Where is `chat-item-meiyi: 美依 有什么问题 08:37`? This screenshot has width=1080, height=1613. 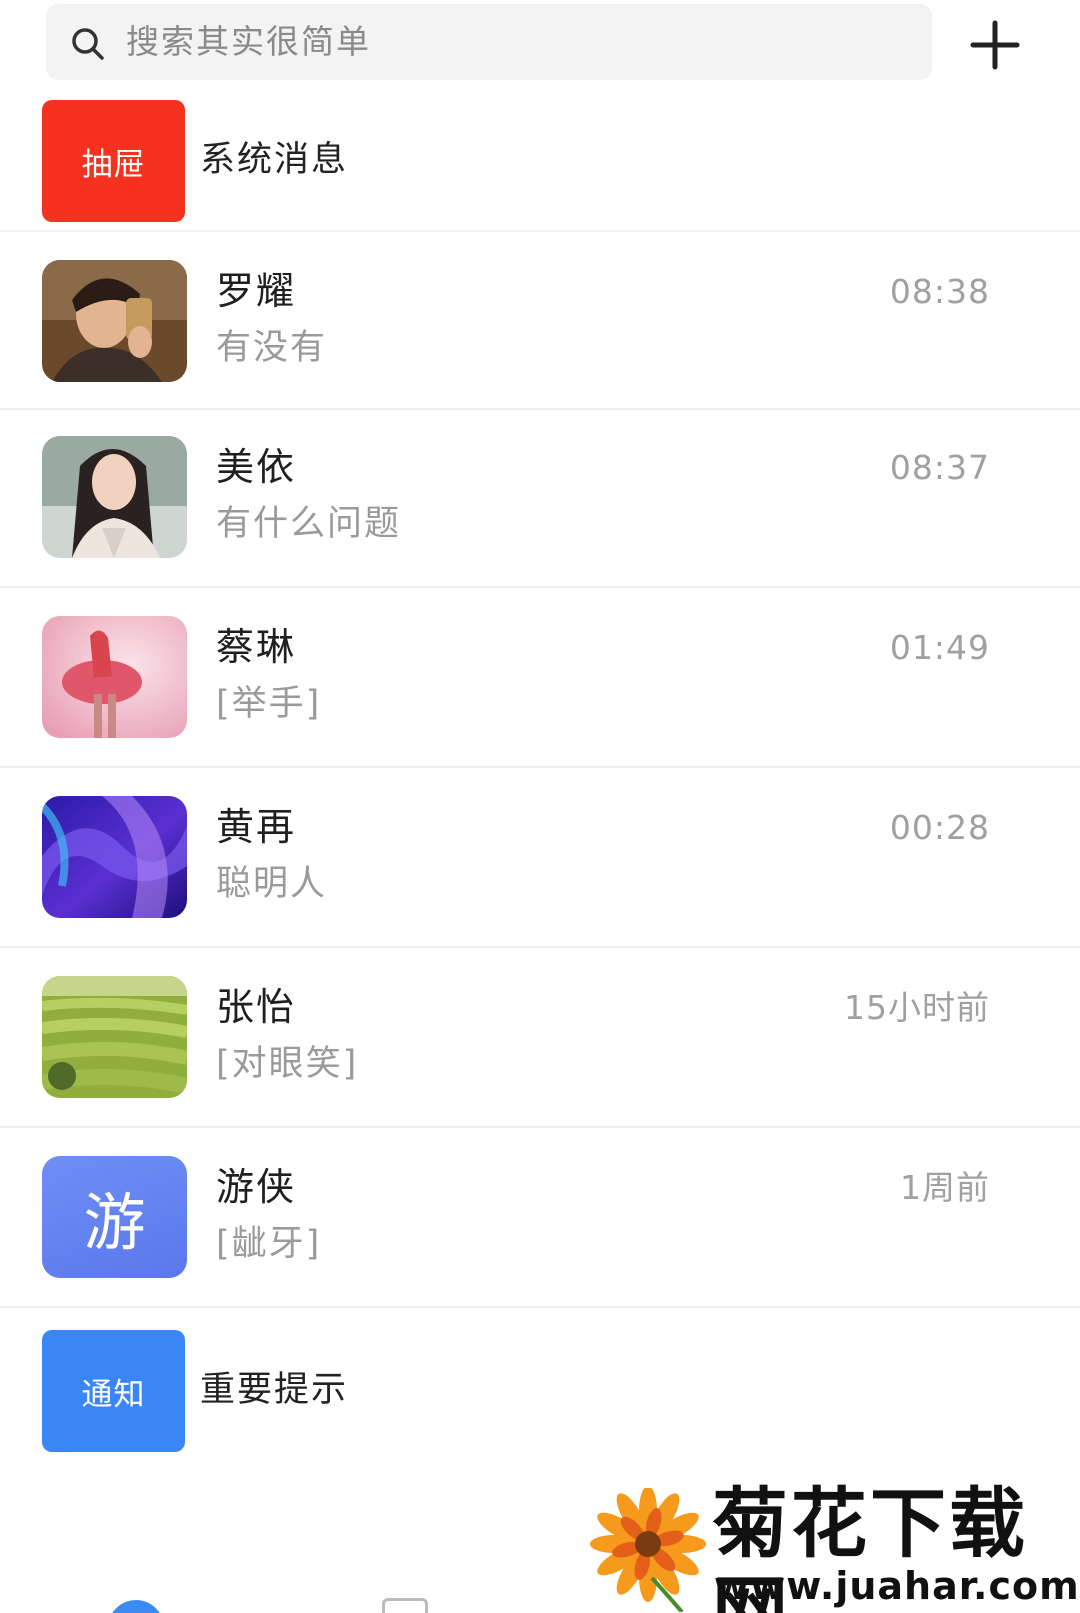 chat-item-meiyi: 美依 有什么问题 08:37 is located at coordinates (540, 498).